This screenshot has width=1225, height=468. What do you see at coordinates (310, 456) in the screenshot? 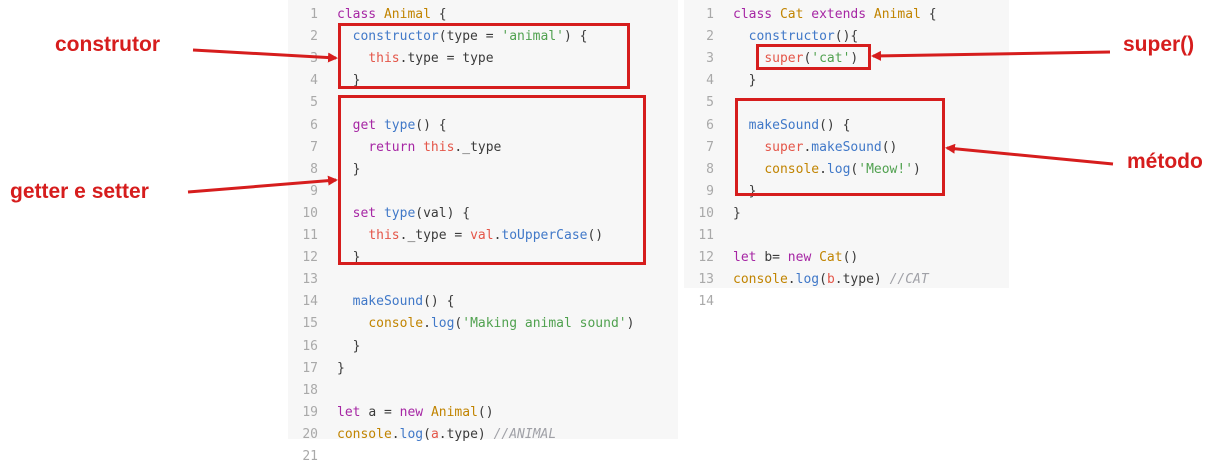
I see `line-number: 21` at bounding box center [310, 456].